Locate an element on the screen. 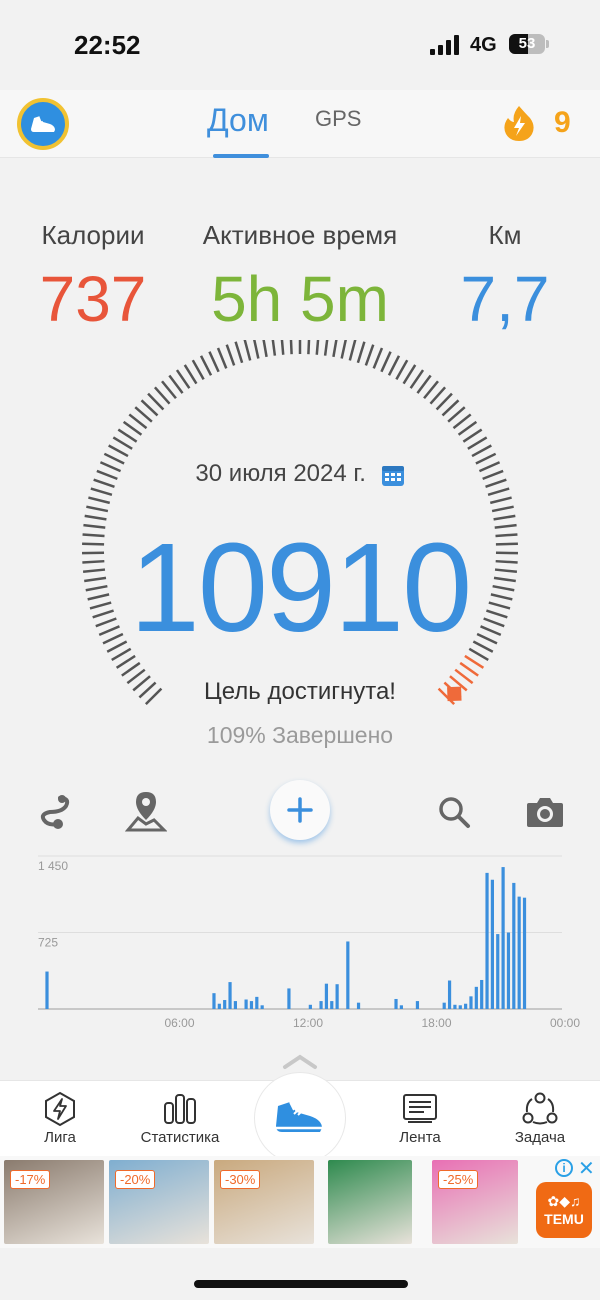 This screenshot has height=1300, width=600. running-shoe-icon is located at coordinates (299, 1116).